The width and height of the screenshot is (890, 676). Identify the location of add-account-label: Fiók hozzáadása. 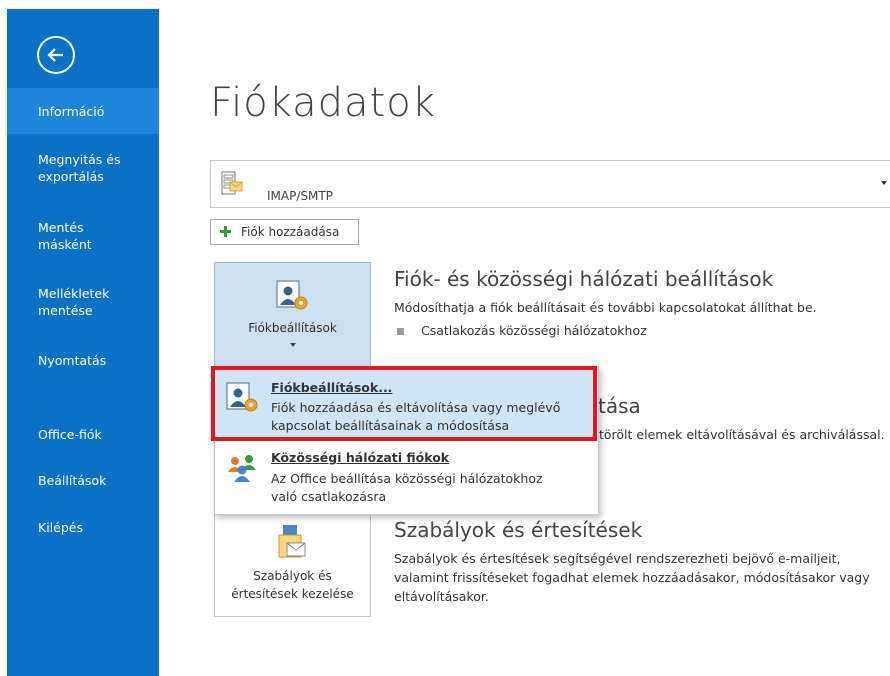
(290, 232).